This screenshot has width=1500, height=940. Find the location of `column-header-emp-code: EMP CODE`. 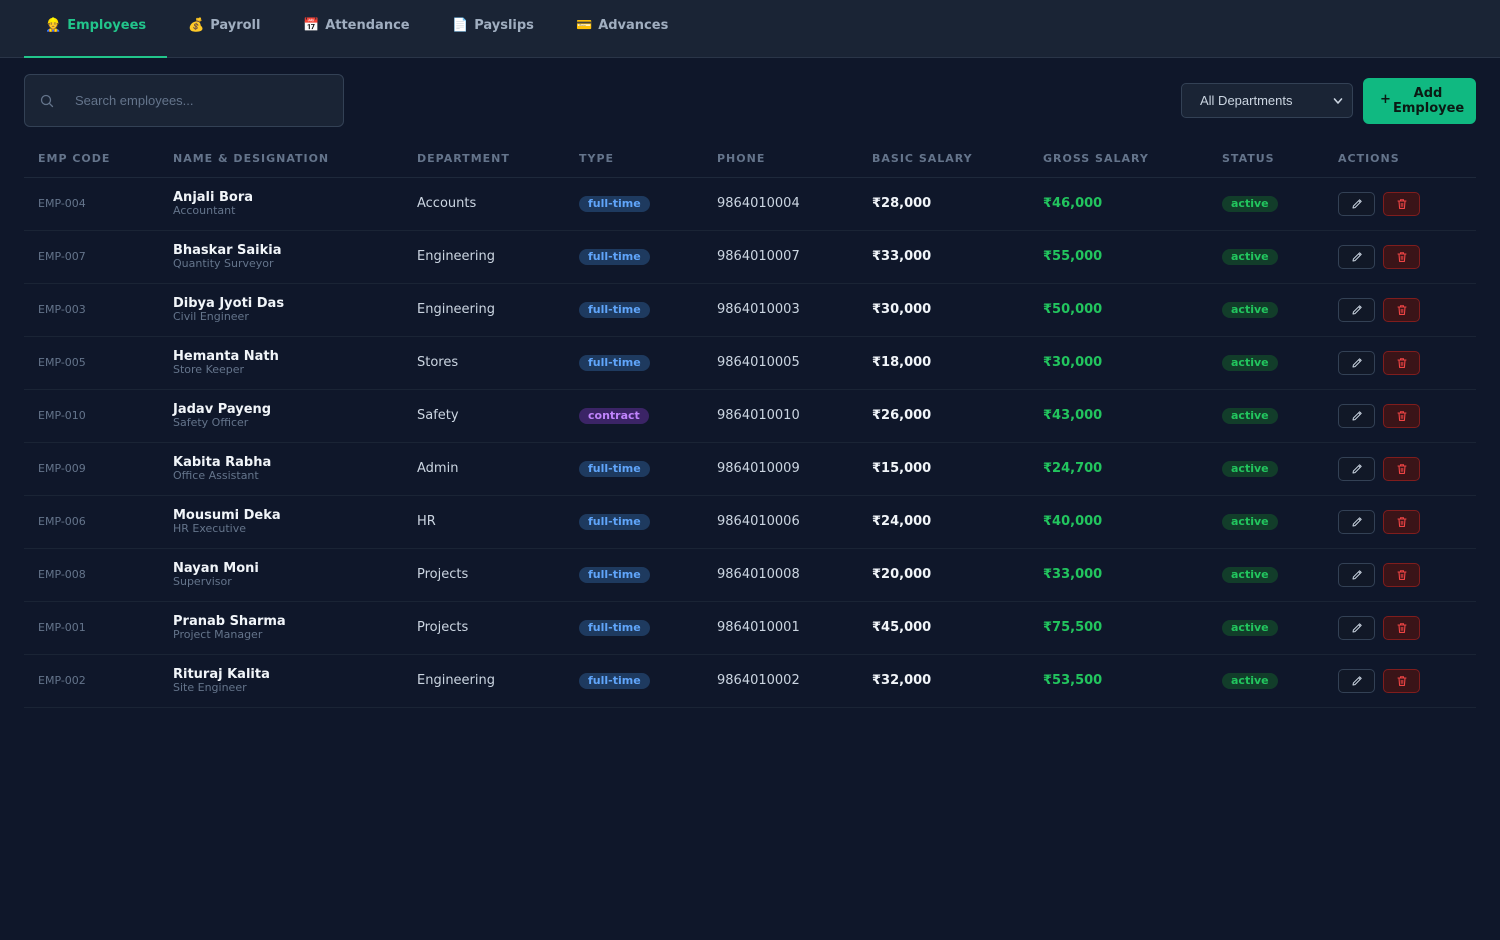

column-header-emp-code: EMP CODE is located at coordinates (91, 159).